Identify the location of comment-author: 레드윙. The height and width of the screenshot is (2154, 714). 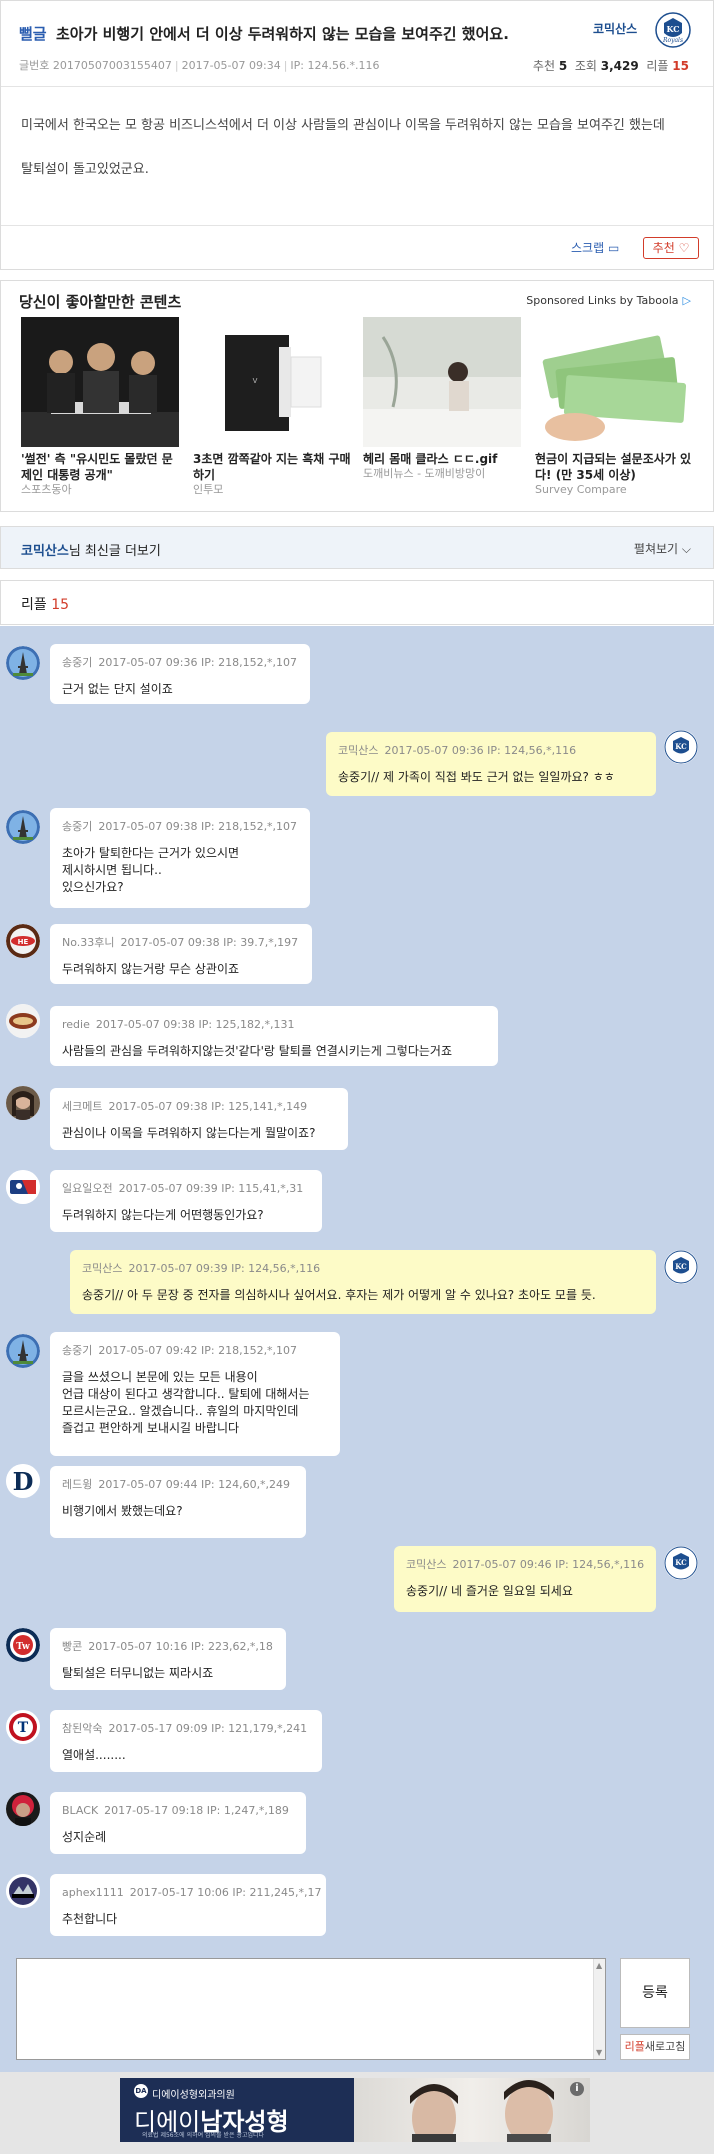
(77, 1484).